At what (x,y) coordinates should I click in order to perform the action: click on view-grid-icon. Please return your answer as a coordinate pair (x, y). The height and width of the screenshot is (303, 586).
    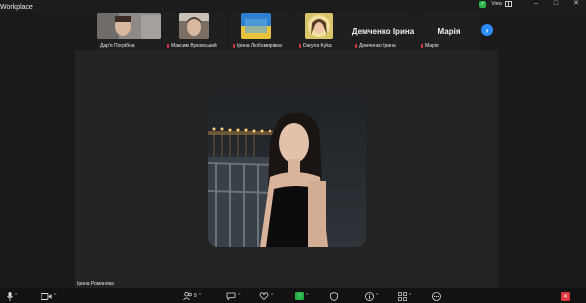
    Looking at the image, I should click on (508, 4).